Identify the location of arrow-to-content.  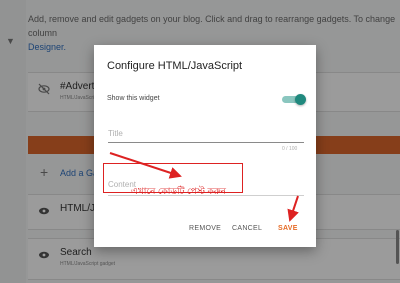
(145, 165).